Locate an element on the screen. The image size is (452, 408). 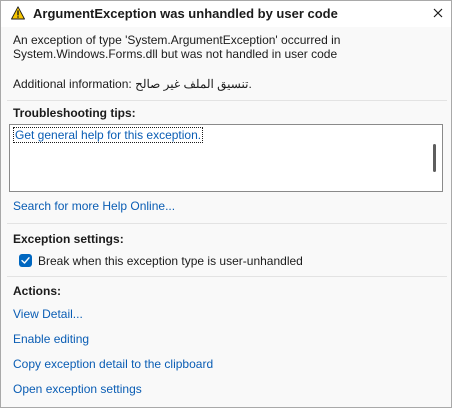
close-icon is located at coordinates (438, 13).